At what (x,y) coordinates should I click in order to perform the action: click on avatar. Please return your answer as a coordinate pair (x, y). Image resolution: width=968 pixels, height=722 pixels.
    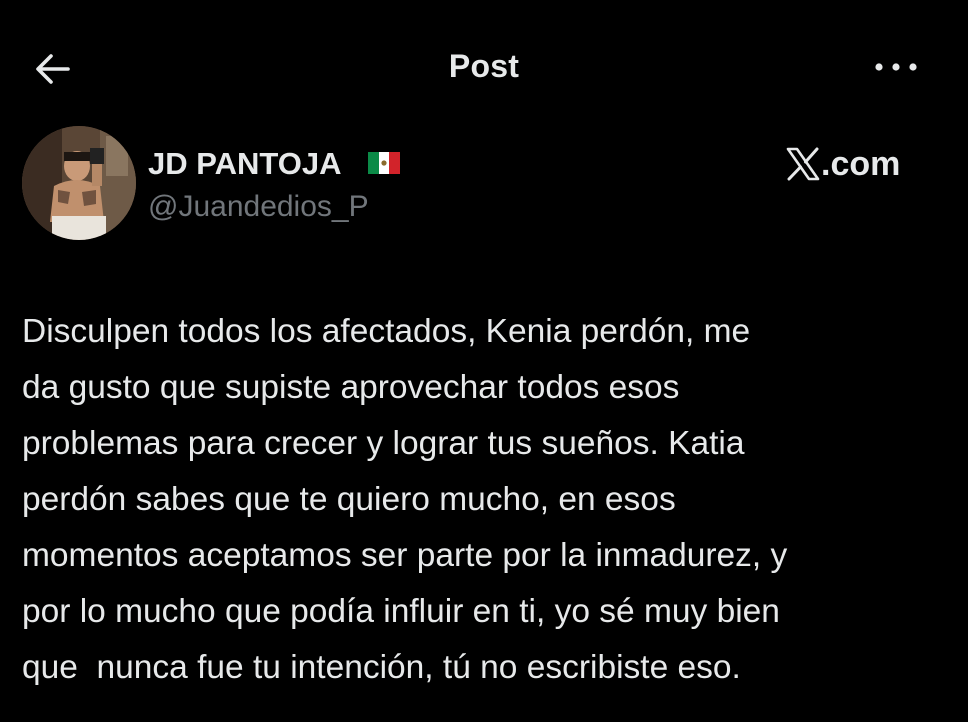
    Looking at the image, I should click on (79, 183).